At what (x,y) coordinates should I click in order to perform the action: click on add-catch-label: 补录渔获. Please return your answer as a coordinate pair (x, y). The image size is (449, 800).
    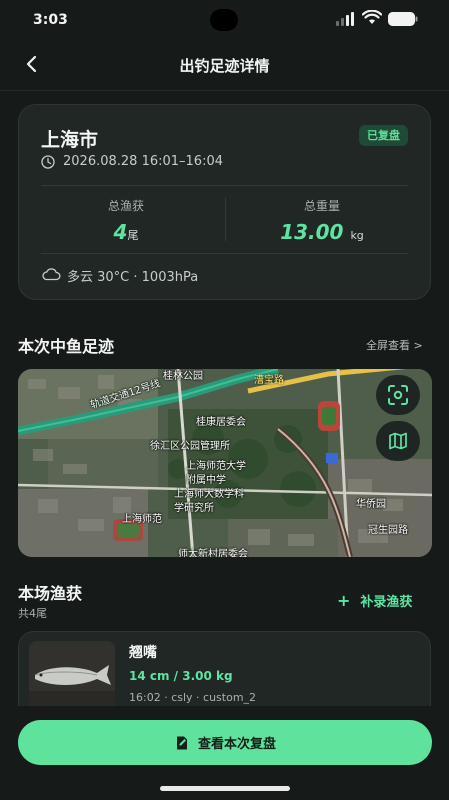
    Looking at the image, I should click on (386, 602).